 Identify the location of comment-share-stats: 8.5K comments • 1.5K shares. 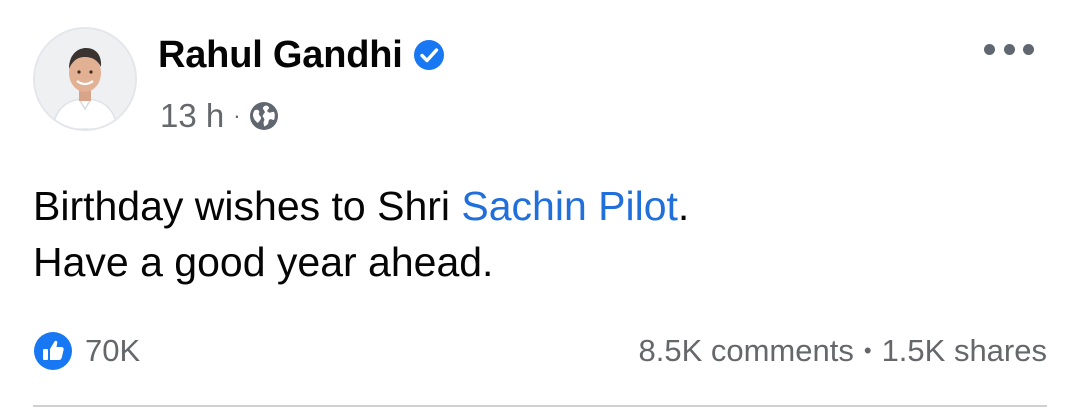
(842, 351).